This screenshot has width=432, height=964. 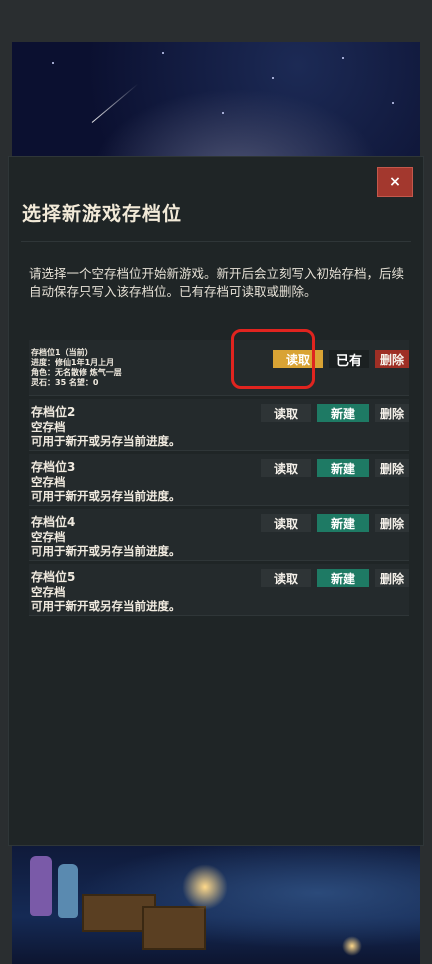 What do you see at coordinates (102, 214) in the screenshot?
I see `dialog-title: 选择新游戏存档位` at bounding box center [102, 214].